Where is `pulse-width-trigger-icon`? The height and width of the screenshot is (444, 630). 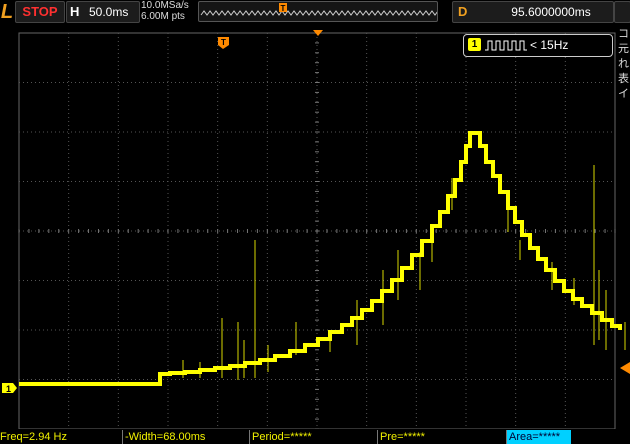 pulse-width-trigger-icon is located at coordinates (506, 45).